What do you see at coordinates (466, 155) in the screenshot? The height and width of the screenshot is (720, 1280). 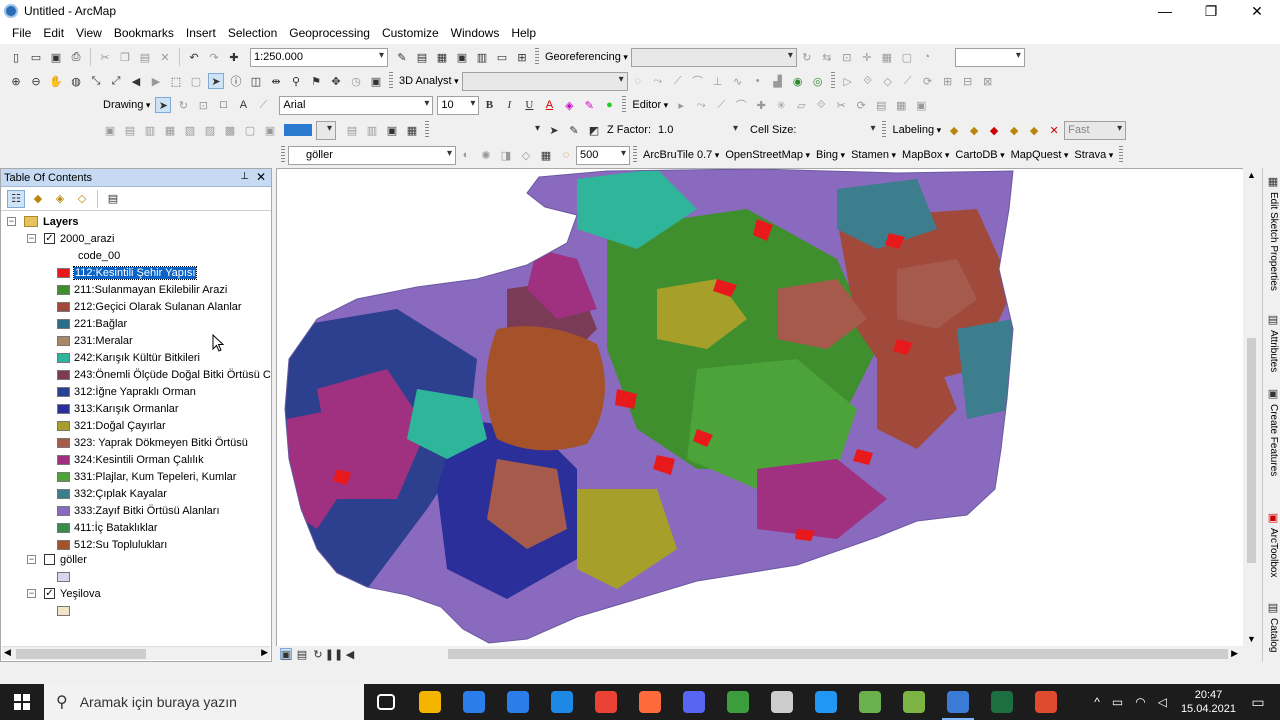 I see `contrast-icon: ◐` at bounding box center [466, 155].